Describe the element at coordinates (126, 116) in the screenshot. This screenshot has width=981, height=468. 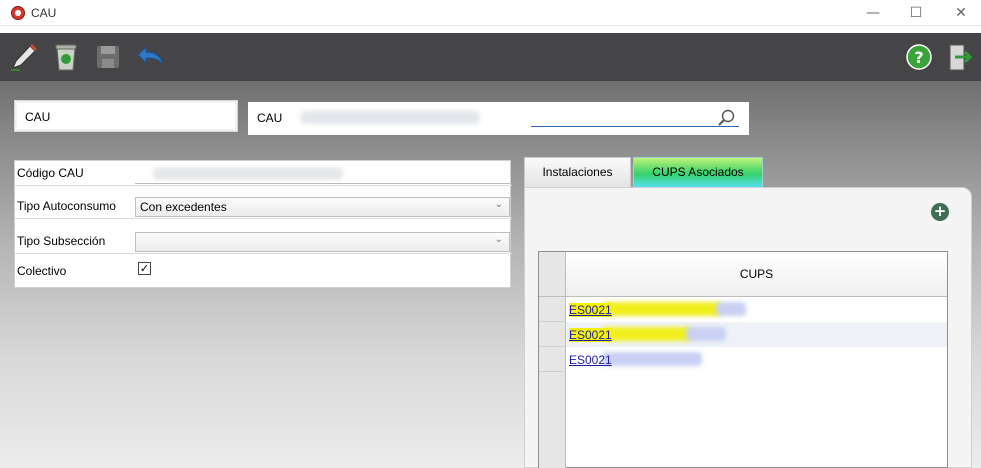
I see `cau-box: CAU` at that location.